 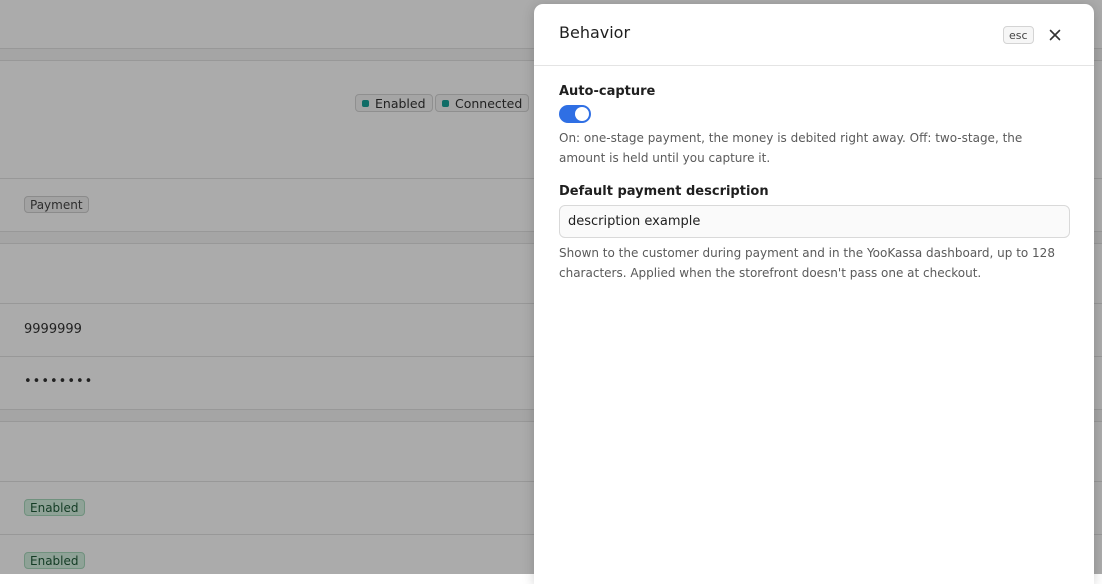 What do you see at coordinates (582, 114) in the screenshot?
I see `toggle-knob` at bounding box center [582, 114].